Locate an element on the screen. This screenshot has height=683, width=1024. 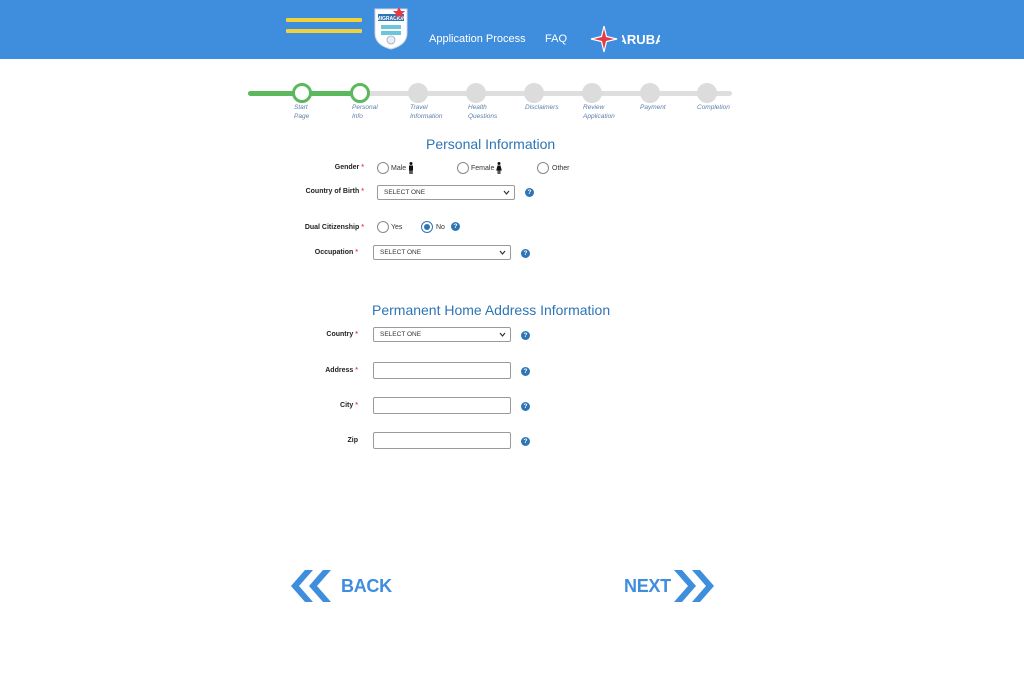
top-header: MIGRACION Application Process FAQ ARUBA is located at coordinates (512, 29).